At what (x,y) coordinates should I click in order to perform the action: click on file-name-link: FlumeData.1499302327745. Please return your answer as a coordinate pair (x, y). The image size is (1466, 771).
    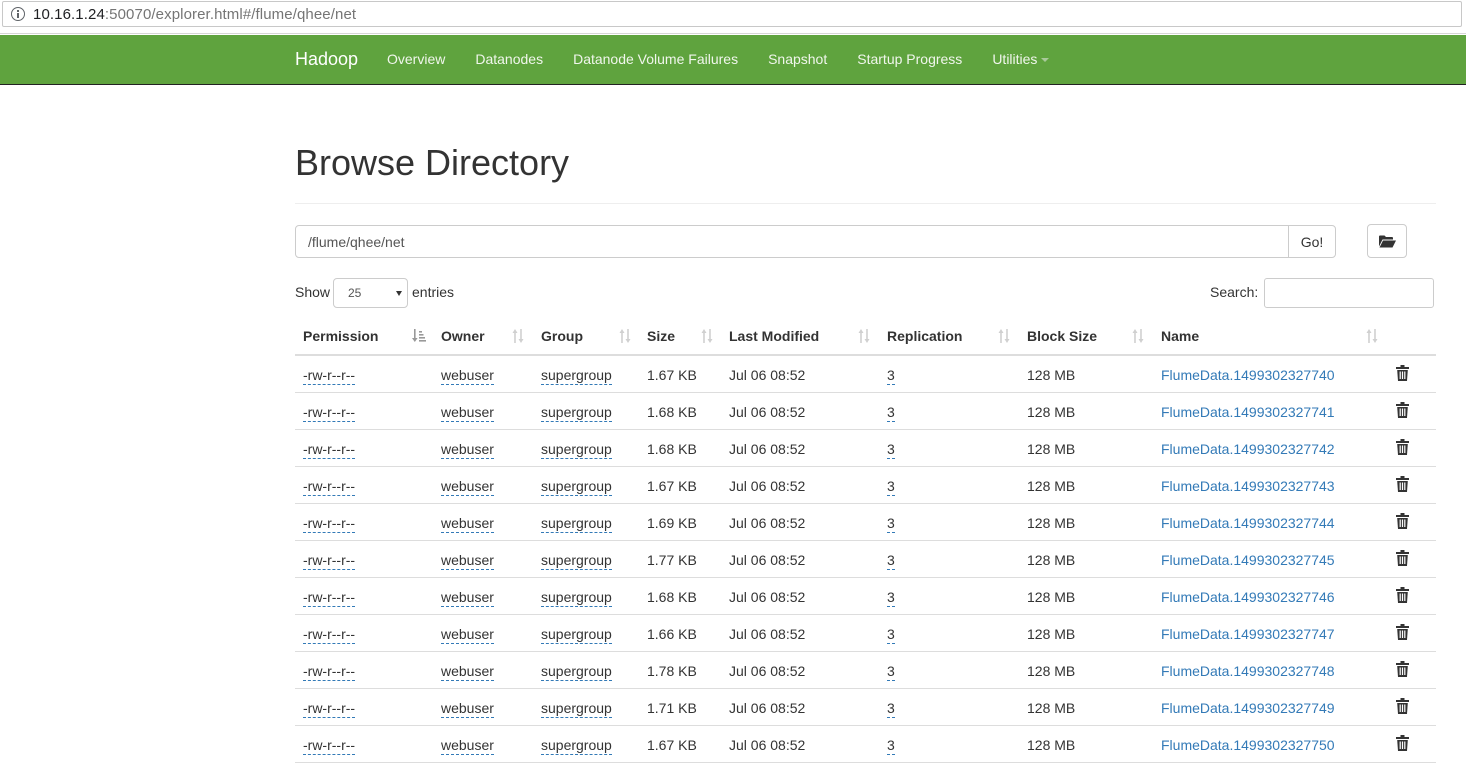
    Looking at the image, I should click on (1248, 560).